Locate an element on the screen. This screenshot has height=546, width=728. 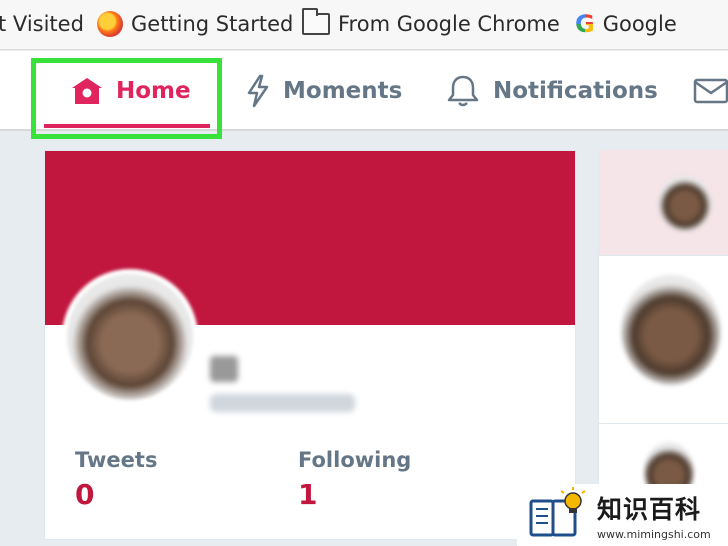
bookmark-label: Google is located at coordinates (639, 24).